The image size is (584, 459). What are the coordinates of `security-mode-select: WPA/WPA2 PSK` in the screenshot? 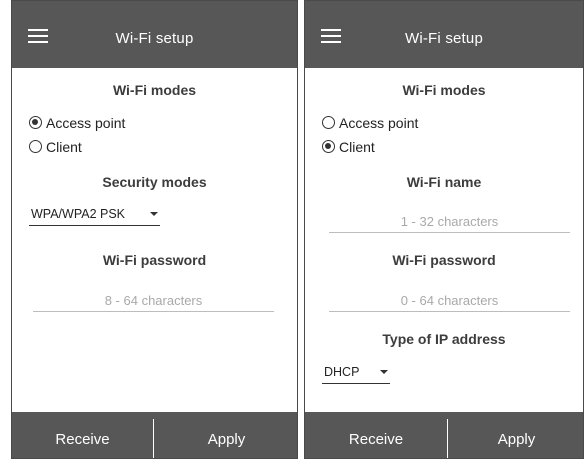 It's located at (94, 216).